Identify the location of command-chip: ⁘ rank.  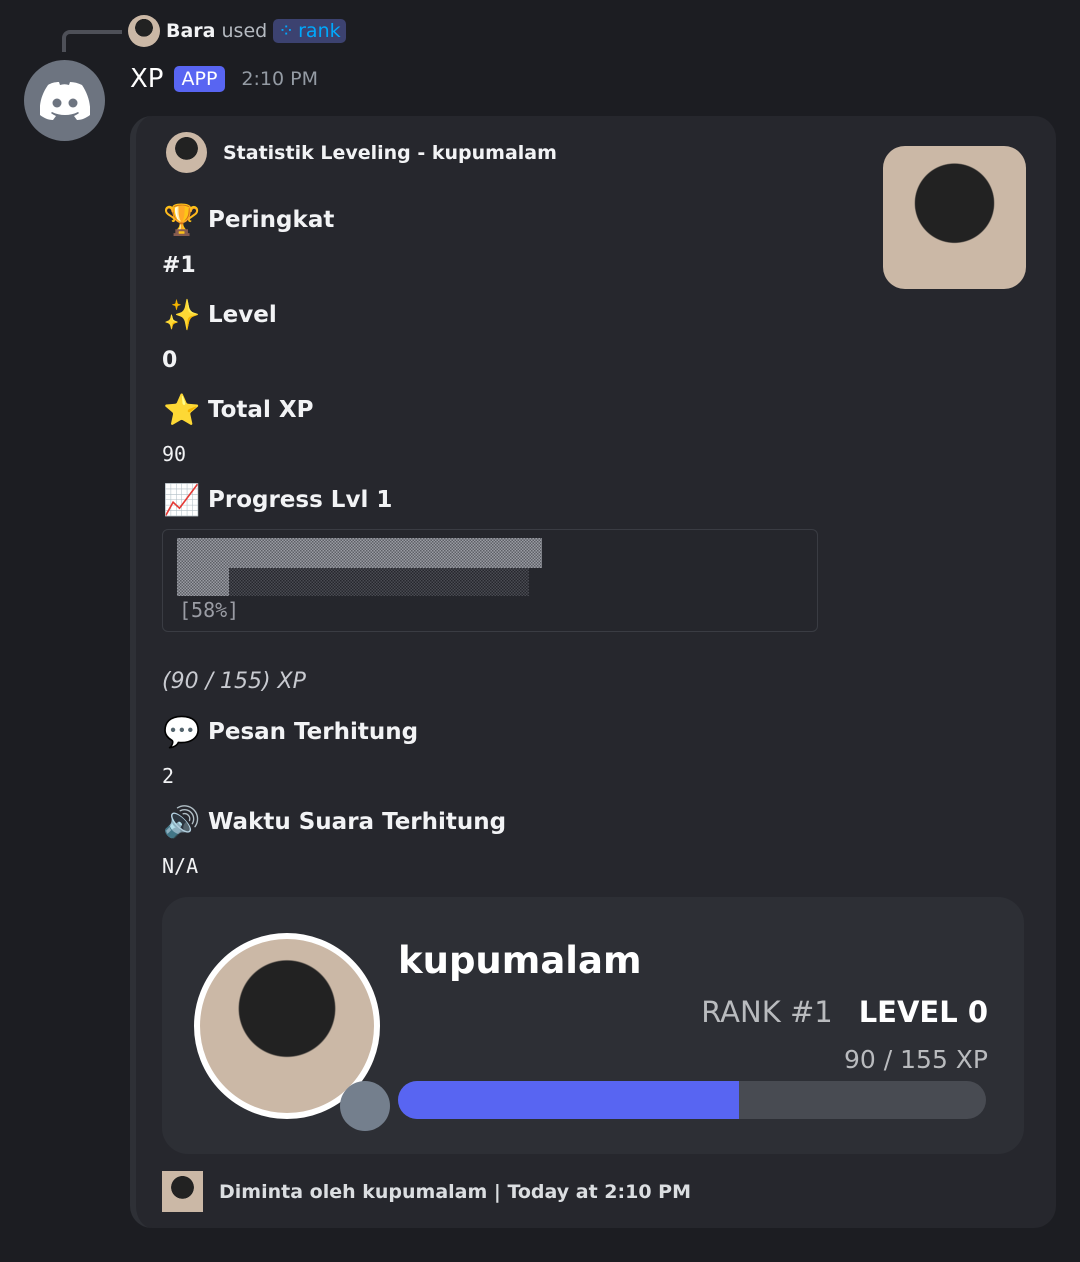
(309, 31).